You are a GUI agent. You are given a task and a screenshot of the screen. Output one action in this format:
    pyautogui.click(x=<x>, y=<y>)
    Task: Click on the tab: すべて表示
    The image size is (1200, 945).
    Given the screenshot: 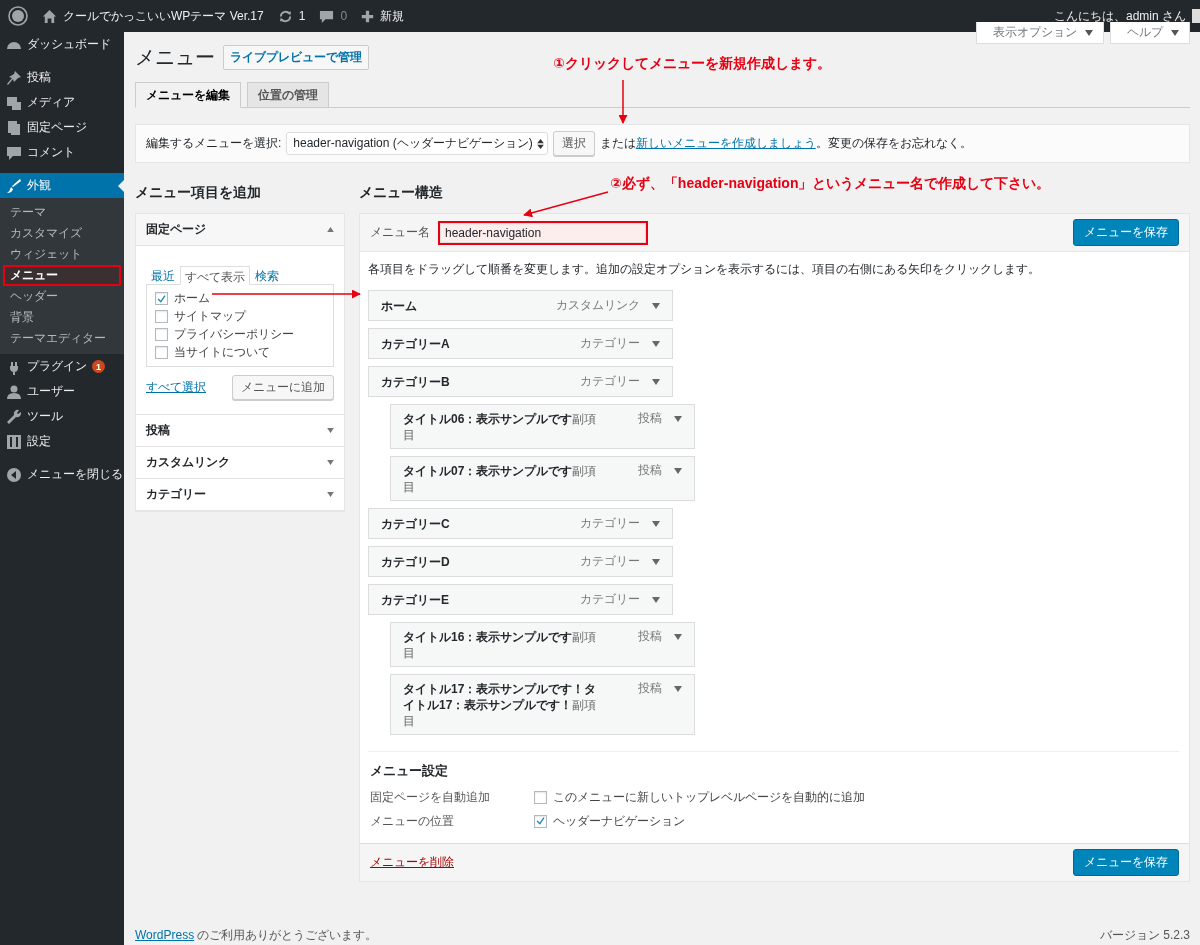 What is the action you would take?
    pyautogui.click(x=215, y=275)
    